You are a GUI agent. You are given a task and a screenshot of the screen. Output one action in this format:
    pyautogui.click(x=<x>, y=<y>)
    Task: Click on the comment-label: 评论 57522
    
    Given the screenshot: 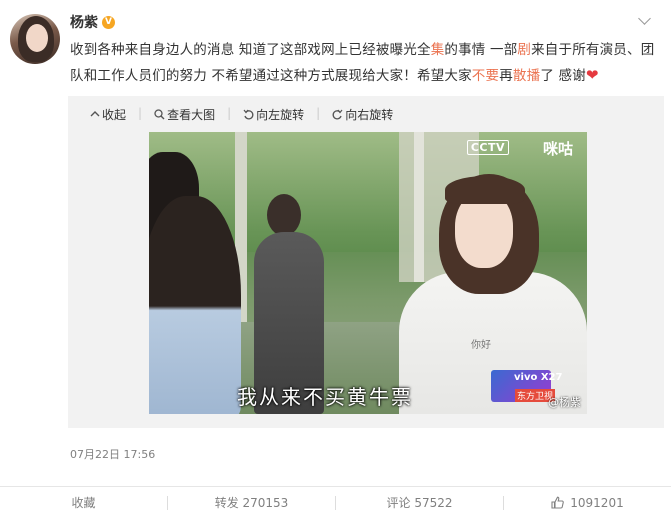 What is the action you would take?
    pyautogui.click(x=419, y=503)
    